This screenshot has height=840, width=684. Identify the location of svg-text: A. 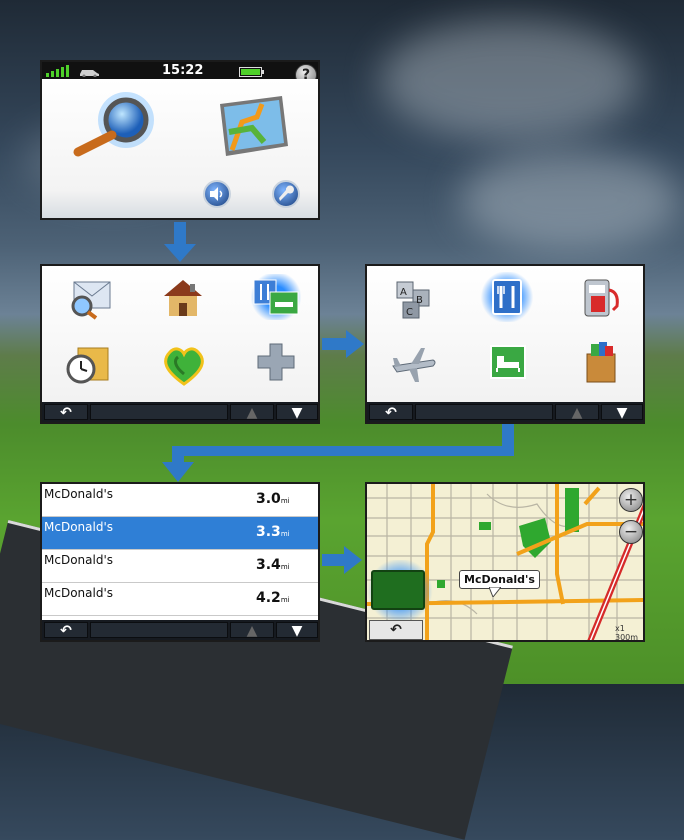
(403, 292).